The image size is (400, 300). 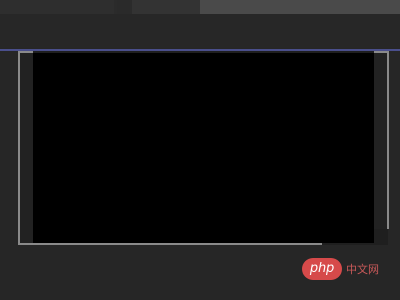 What do you see at coordinates (25, 52) in the screenshot?
I see `canvas-top-left-edge` at bounding box center [25, 52].